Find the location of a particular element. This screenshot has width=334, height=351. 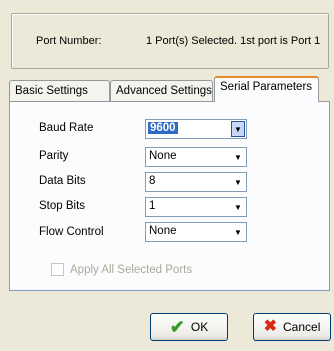

flow-control-select: None ▼ is located at coordinates (196, 232).